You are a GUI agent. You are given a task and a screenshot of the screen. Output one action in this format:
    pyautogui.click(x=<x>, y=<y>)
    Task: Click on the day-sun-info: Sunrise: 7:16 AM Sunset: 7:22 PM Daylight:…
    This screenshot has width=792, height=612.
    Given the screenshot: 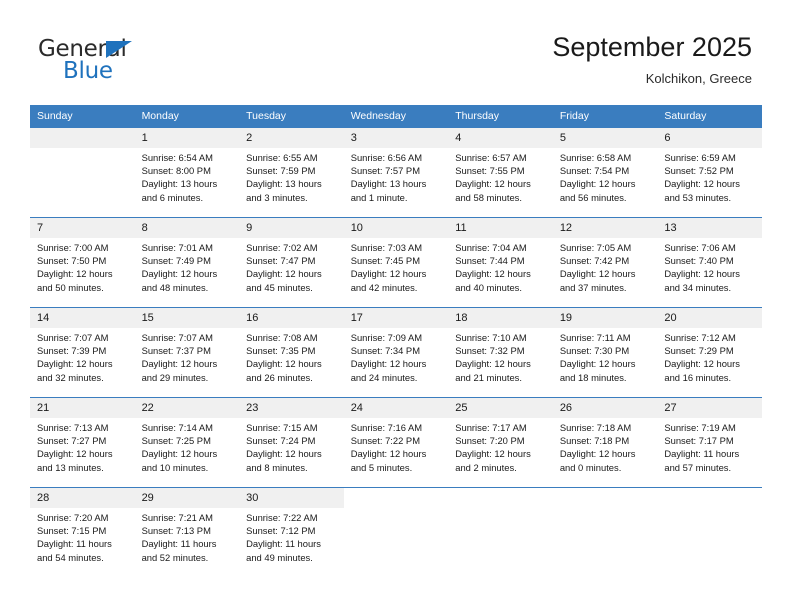 What is the action you would take?
    pyautogui.click(x=396, y=446)
    